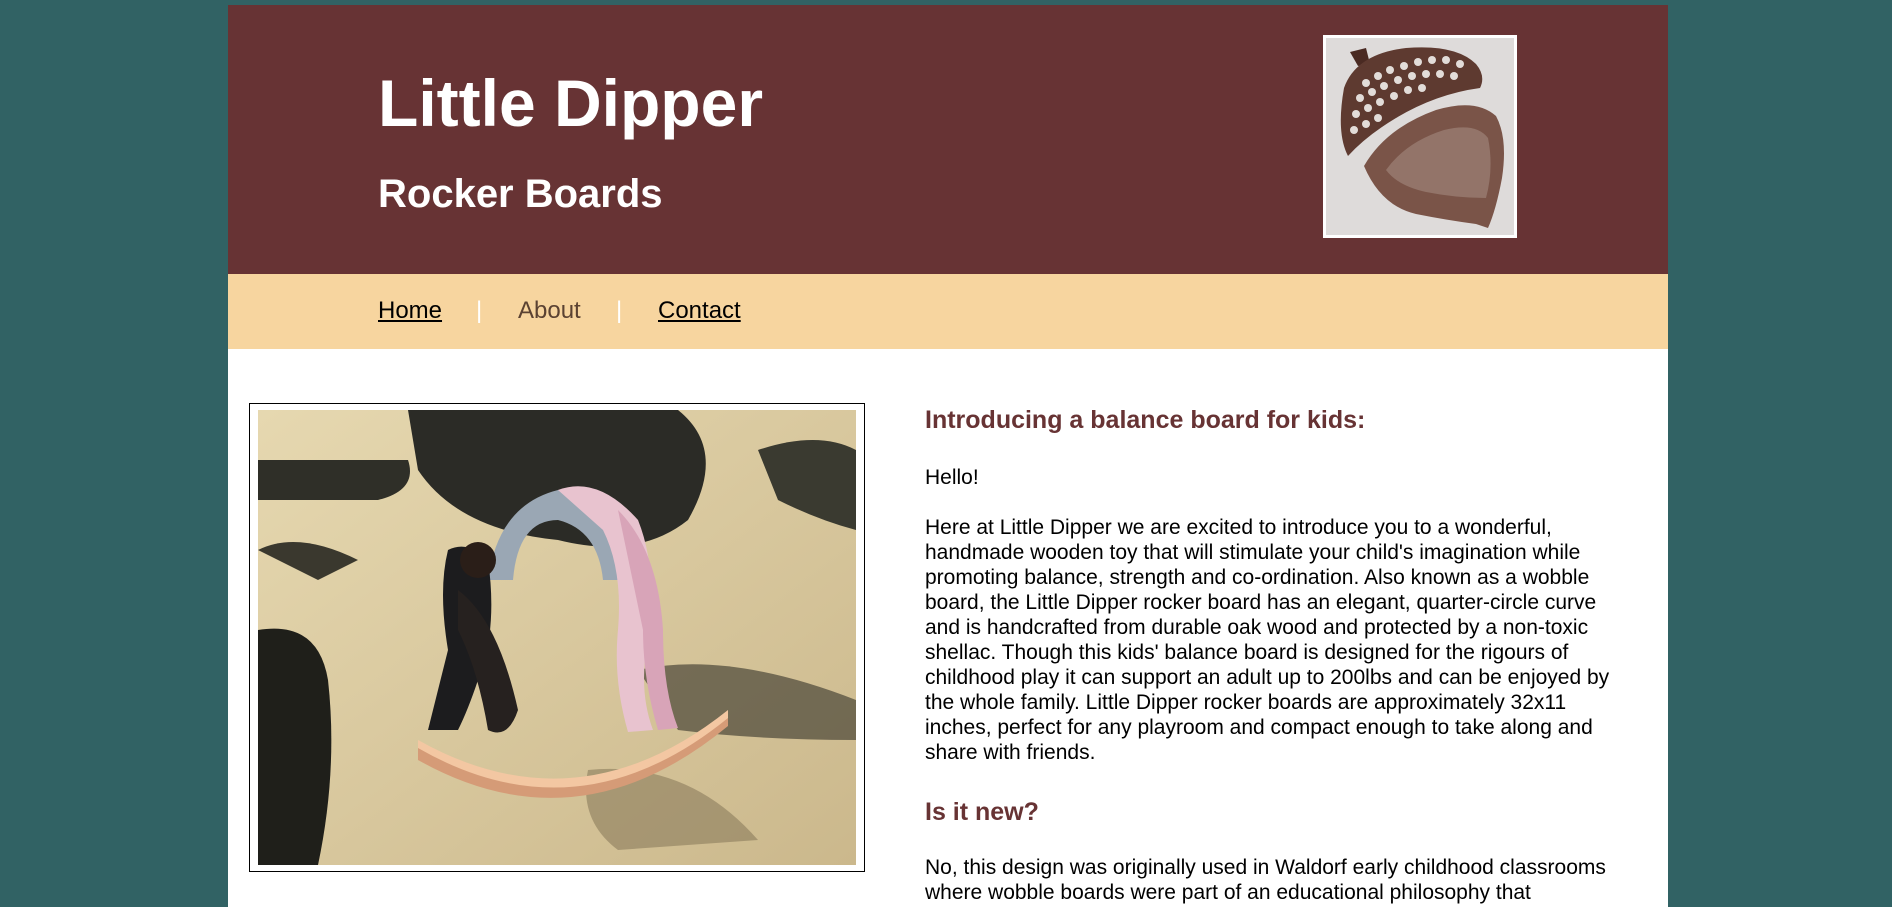 The image size is (1892, 907). Describe the element at coordinates (982, 812) in the screenshot. I see `section-heading-new: Is it new?` at that location.